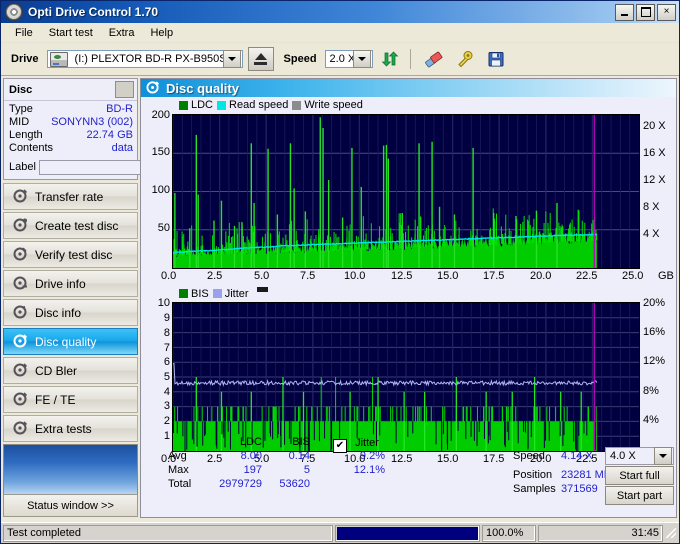  I want to click on settings-button, so click(464, 59).